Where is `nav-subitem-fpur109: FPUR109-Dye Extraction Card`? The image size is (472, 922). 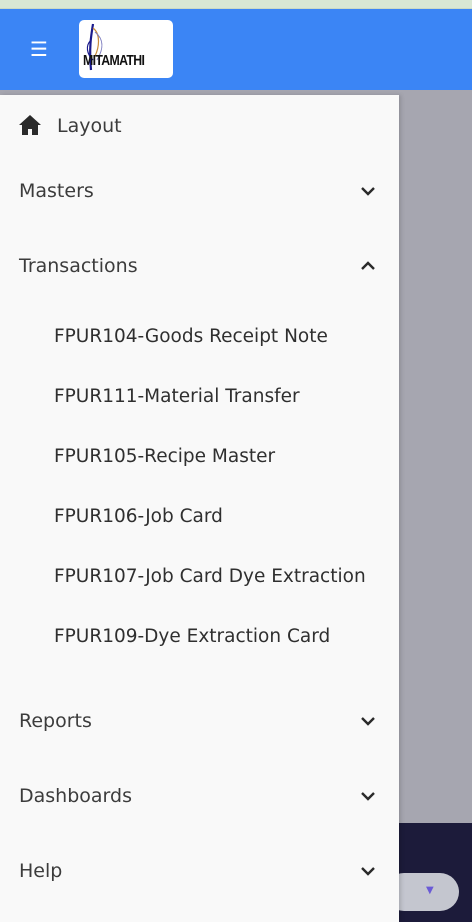 nav-subitem-fpur109: FPUR109-Dye Extraction Card is located at coordinates (226, 636).